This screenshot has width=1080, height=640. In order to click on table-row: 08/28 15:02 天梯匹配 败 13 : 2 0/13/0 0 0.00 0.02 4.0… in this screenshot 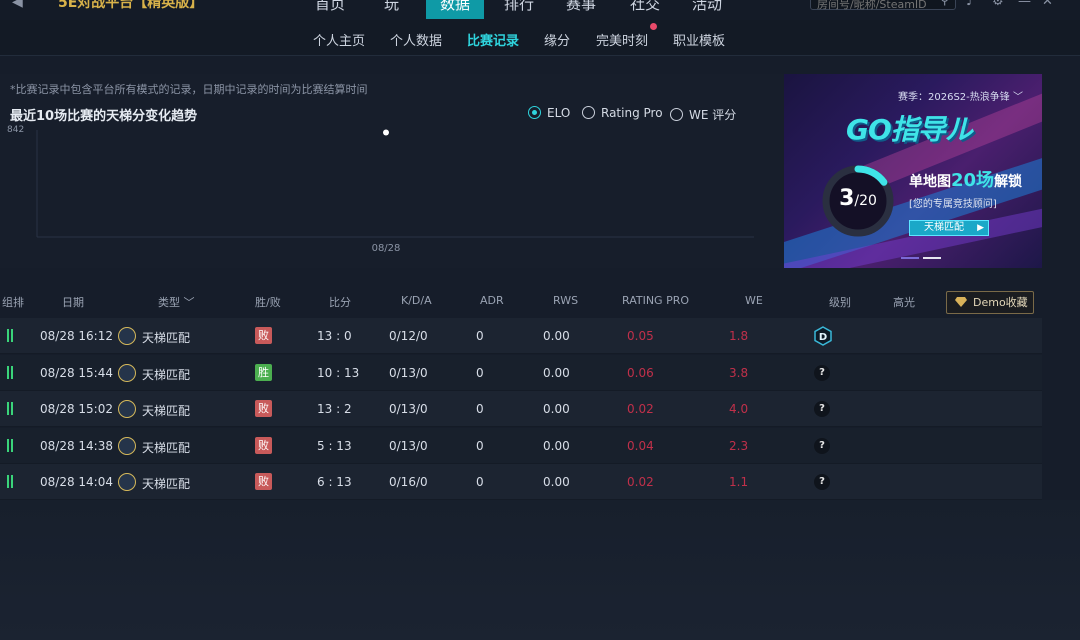, I will do `click(521, 409)`.